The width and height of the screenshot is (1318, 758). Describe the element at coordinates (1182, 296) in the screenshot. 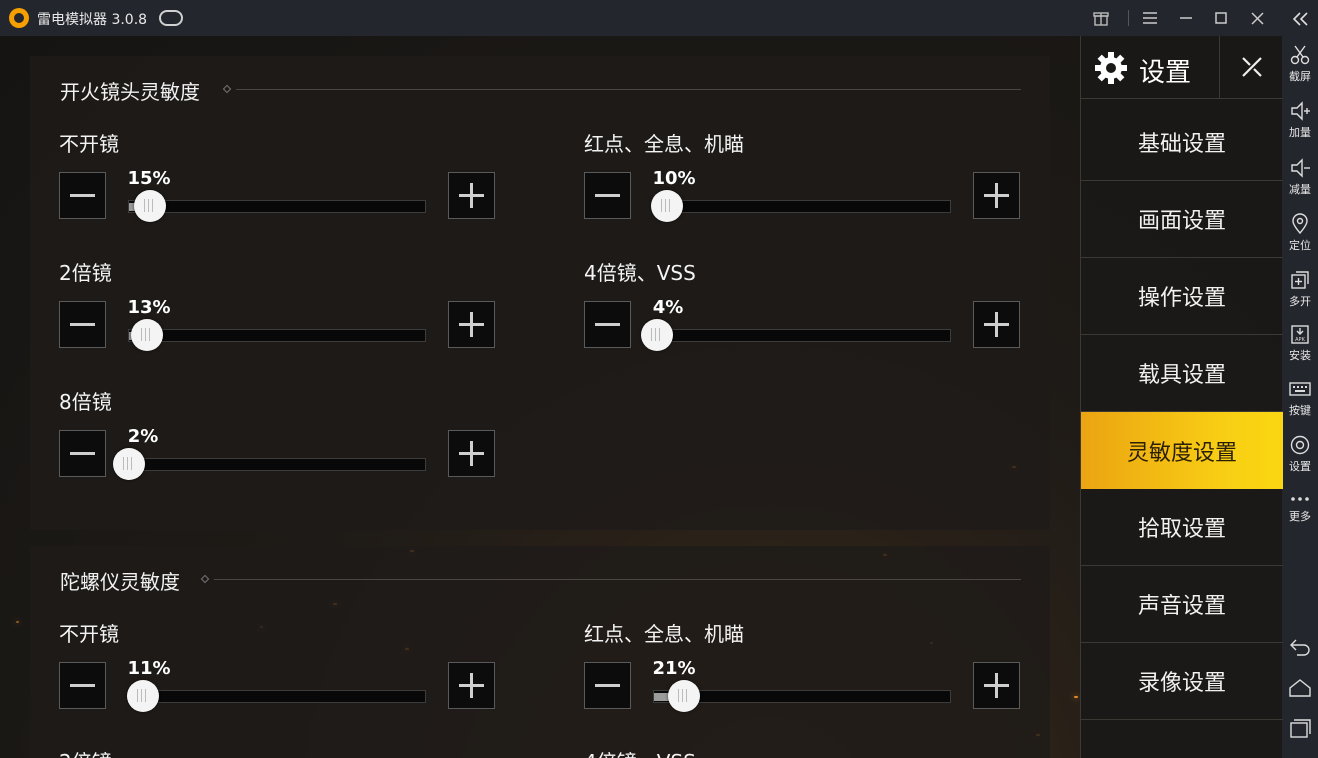

I see `menu-item-controls: 操作设置` at that location.